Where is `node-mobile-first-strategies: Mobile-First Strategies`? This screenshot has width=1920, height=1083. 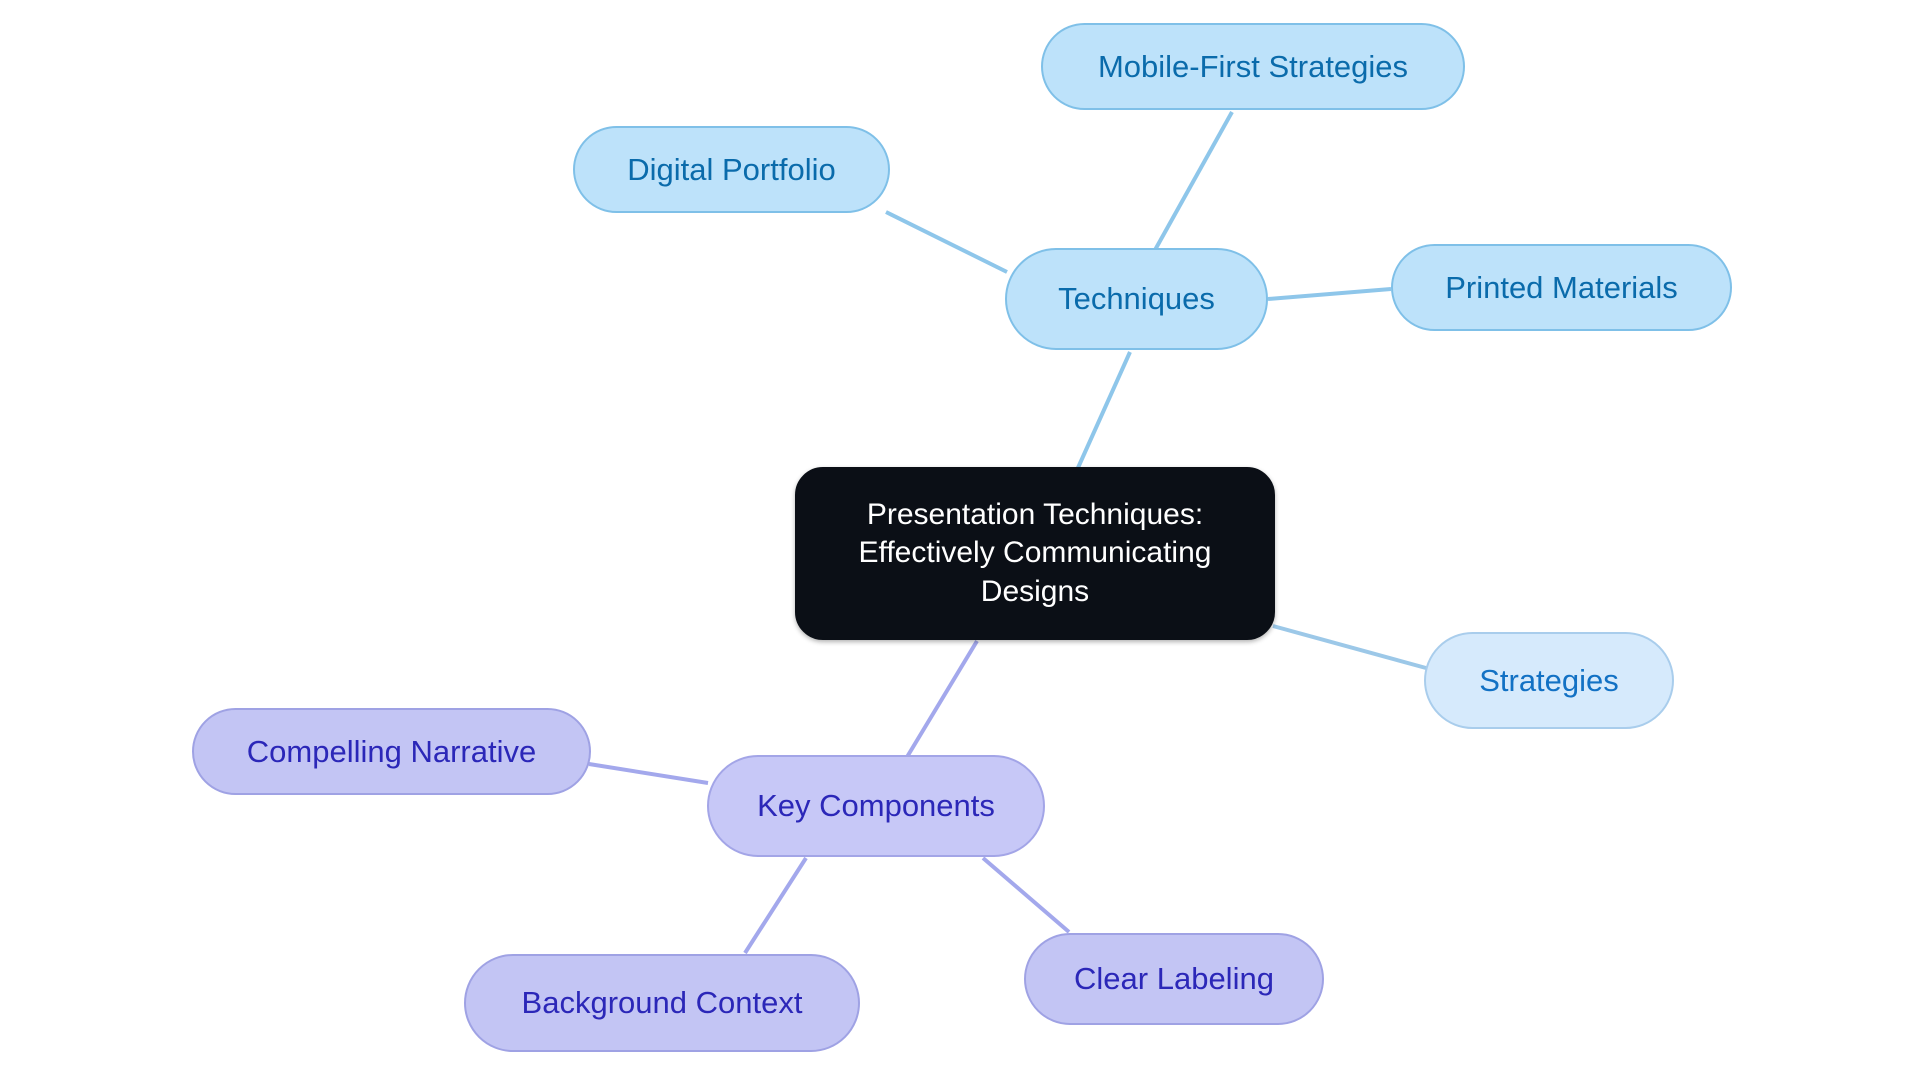 node-mobile-first-strategies: Mobile-First Strategies is located at coordinates (1253, 66).